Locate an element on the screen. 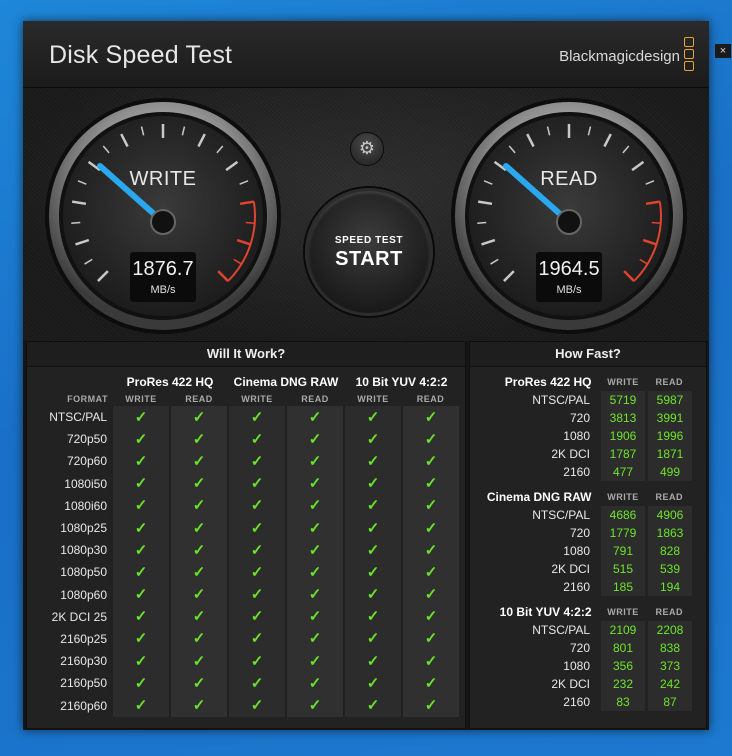 This screenshot has width=732, height=756. gear-icon: ⚙ is located at coordinates (367, 148).